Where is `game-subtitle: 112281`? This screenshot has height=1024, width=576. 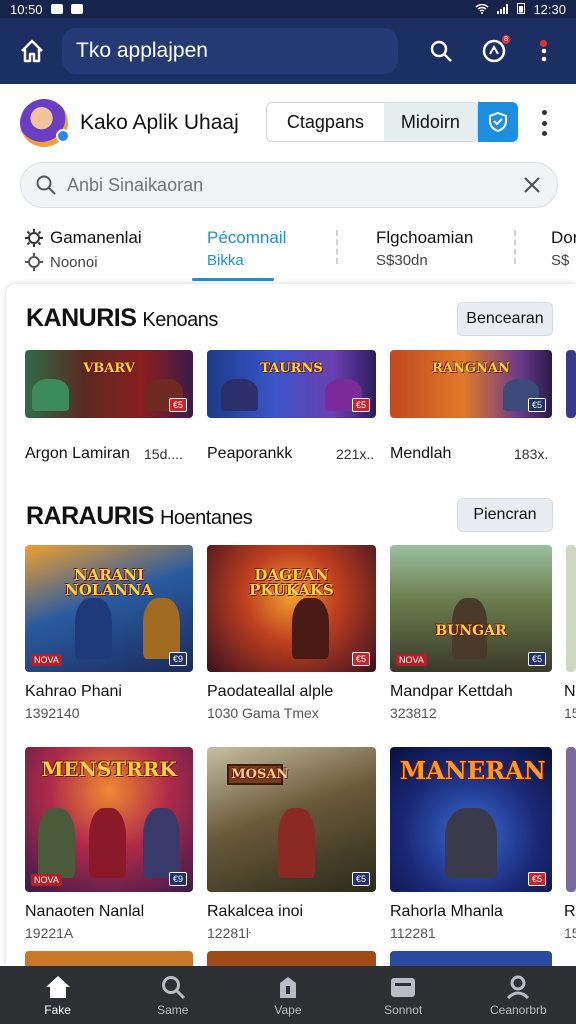
game-subtitle: 112281 is located at coordinates (413, 933).